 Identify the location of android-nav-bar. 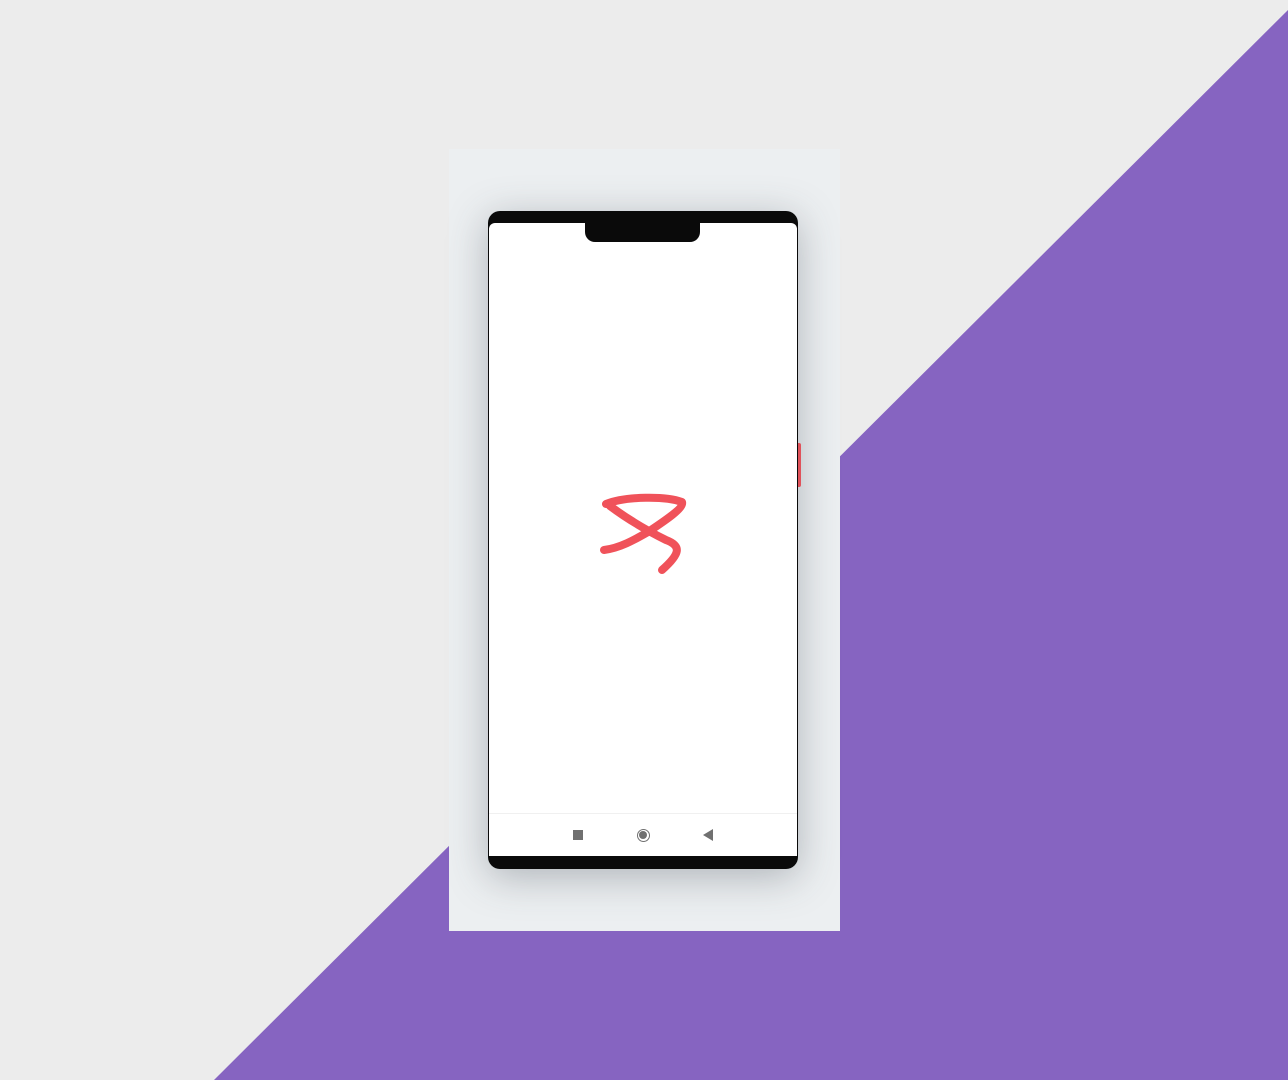
(643, 834).